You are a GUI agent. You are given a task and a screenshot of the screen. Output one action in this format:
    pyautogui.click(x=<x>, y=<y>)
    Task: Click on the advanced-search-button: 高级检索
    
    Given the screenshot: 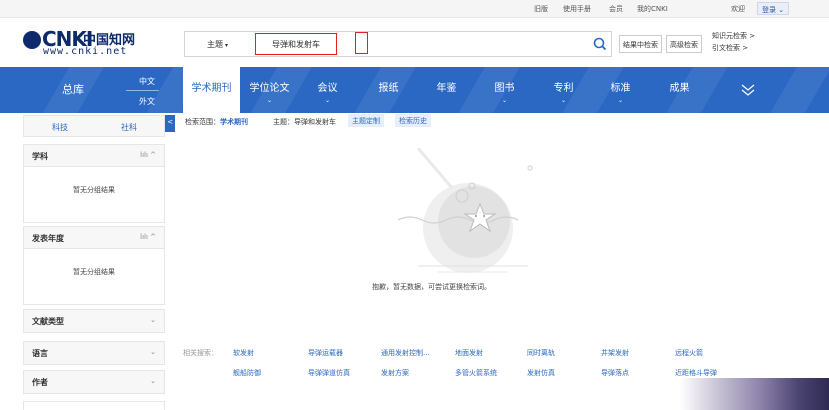 What is the action you would take?
    pyautogui.click(x=684, y=44)
    